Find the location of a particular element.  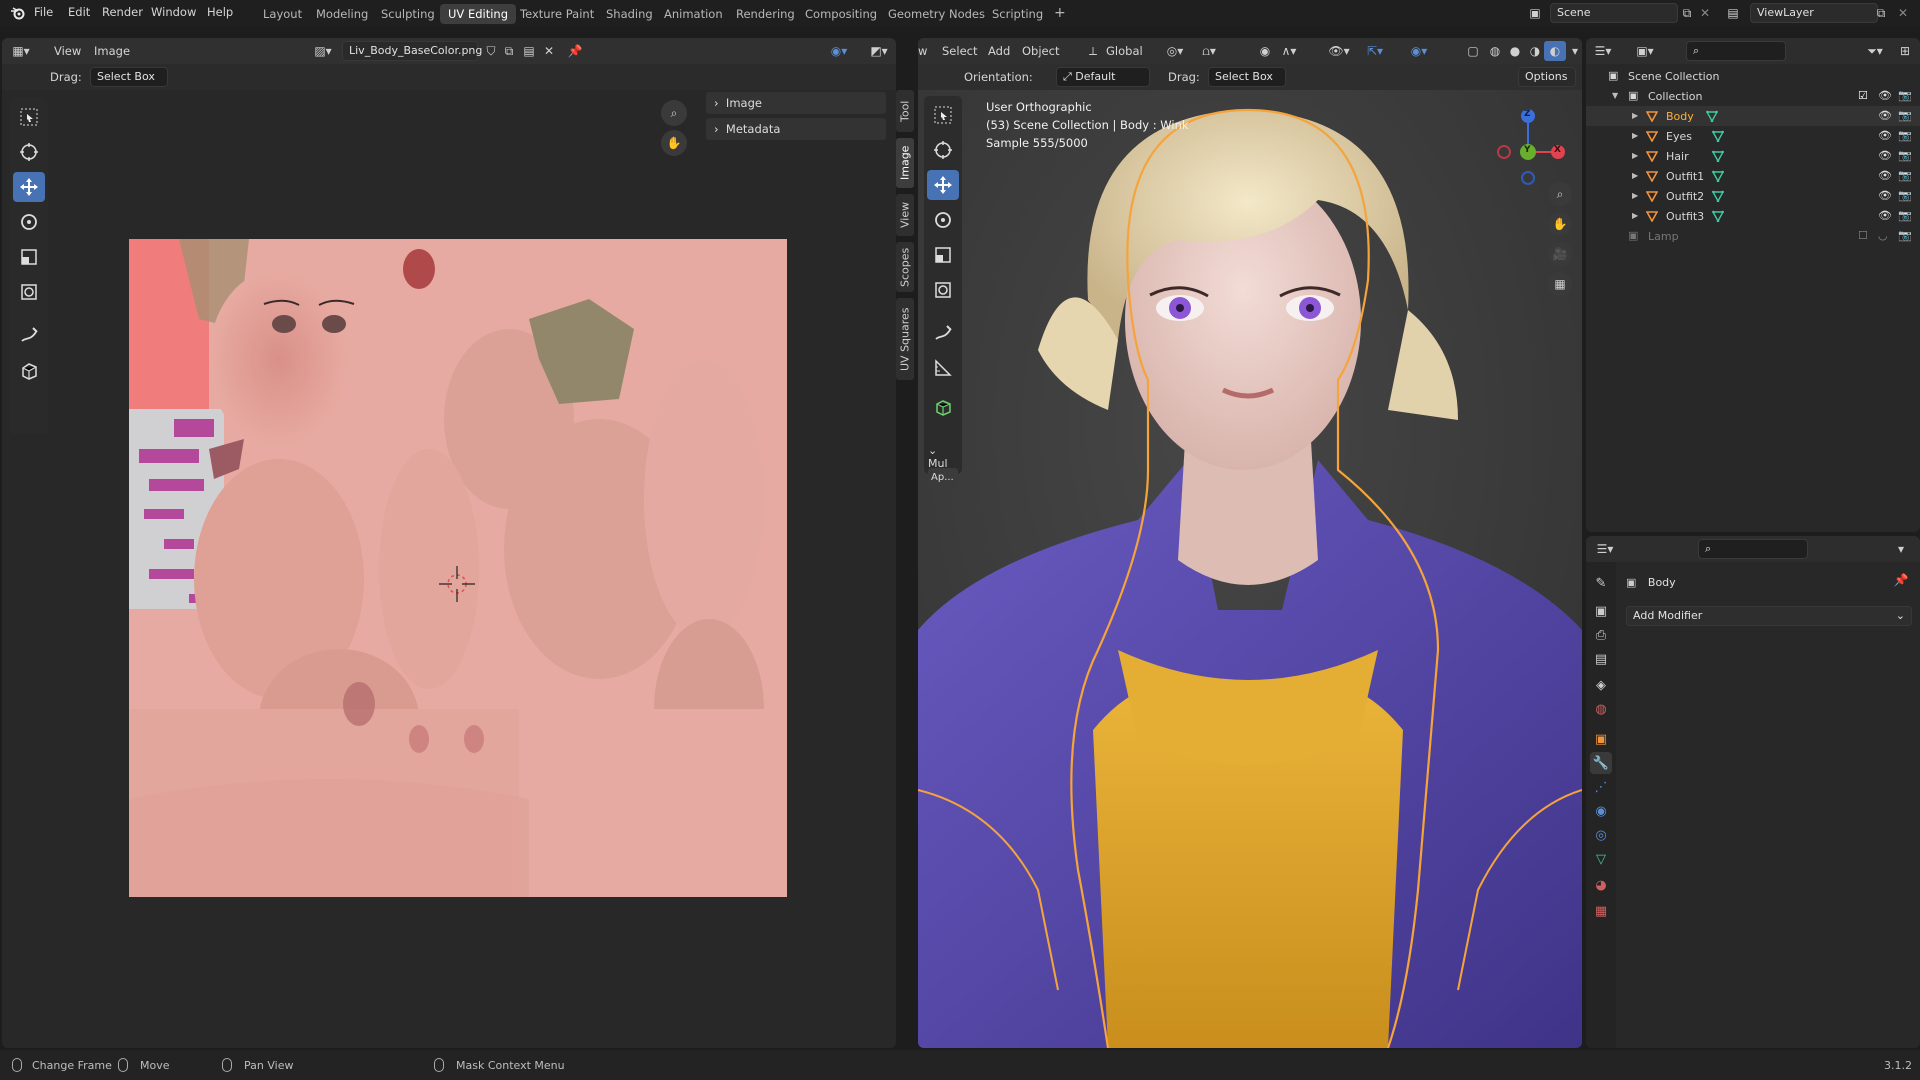

new-viewlayer-icon: ⧉ is located at coordinates (1881, 13).